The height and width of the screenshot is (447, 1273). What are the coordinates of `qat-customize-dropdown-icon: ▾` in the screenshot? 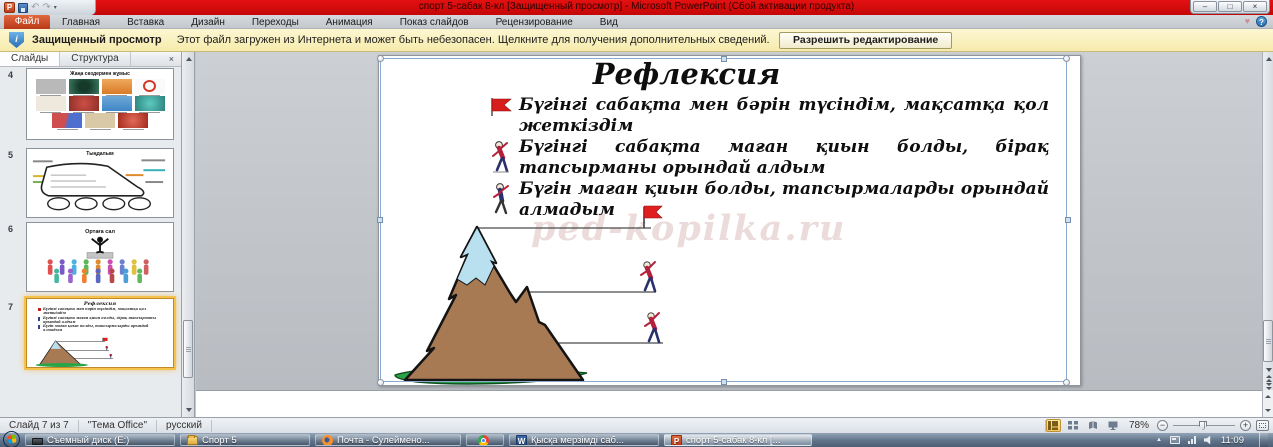 It's located at (55, 8).